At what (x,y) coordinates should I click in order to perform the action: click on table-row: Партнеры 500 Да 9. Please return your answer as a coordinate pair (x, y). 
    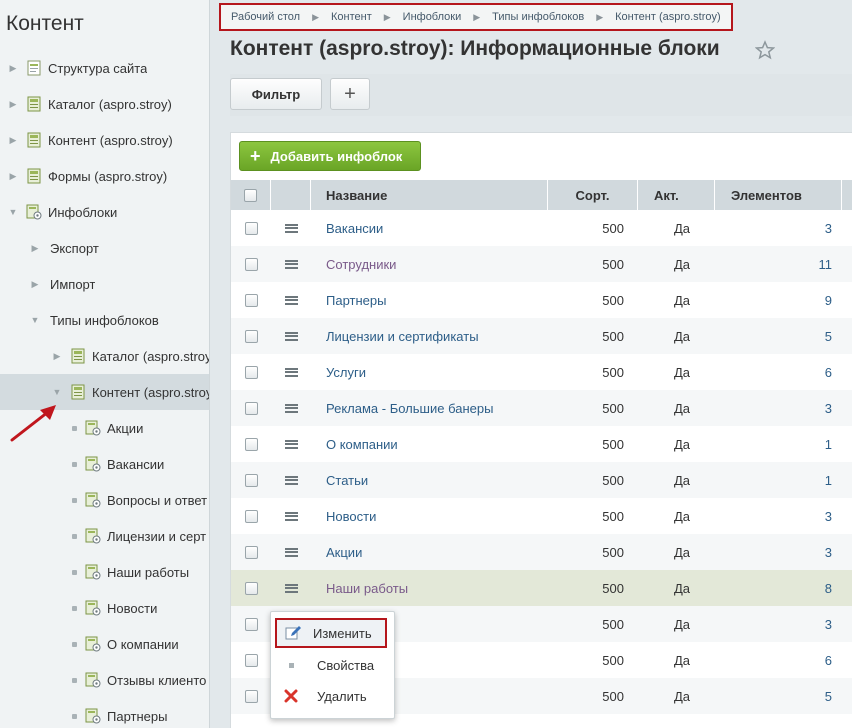
    Looking at the image, I should click on (541, 300).